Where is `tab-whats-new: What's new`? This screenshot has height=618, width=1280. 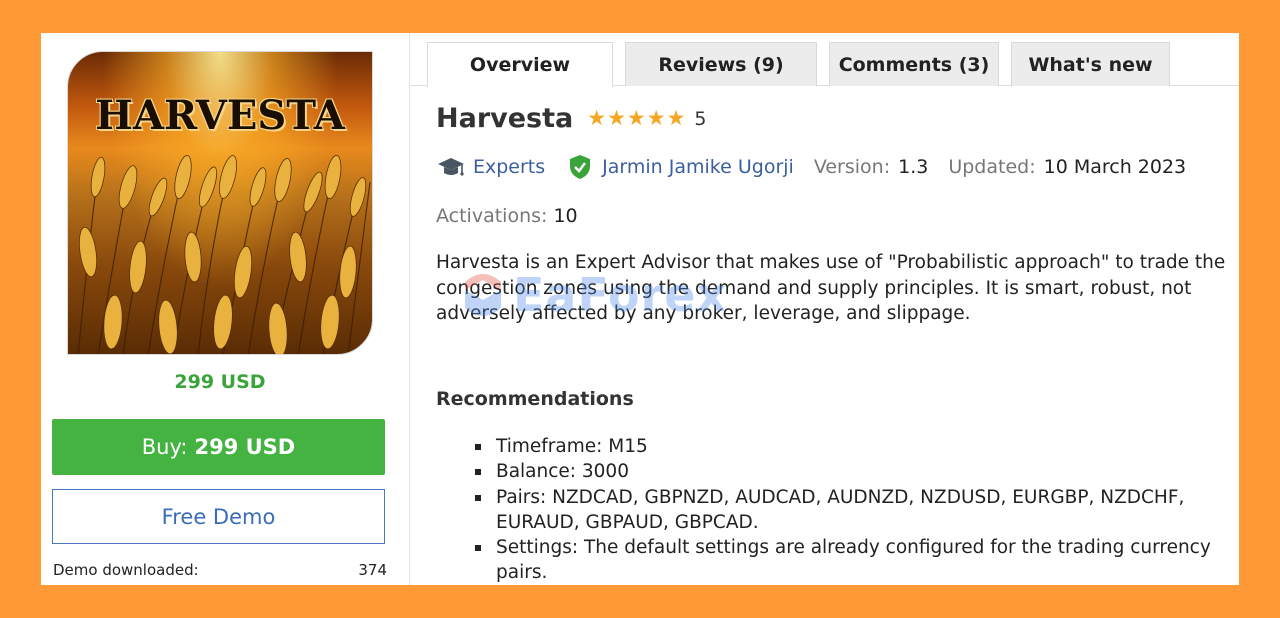
tab-whats-new: What's new is located at coordinates (1090, 64).